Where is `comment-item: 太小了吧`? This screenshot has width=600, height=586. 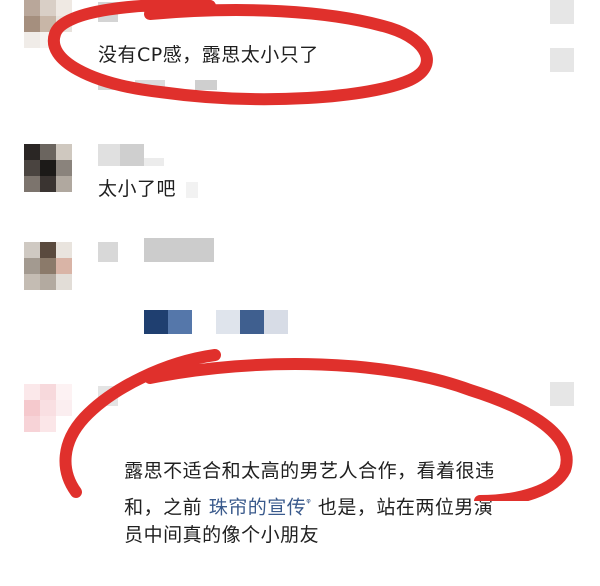 comment-item: 太小了吧 is located at coordinates (300, 180).